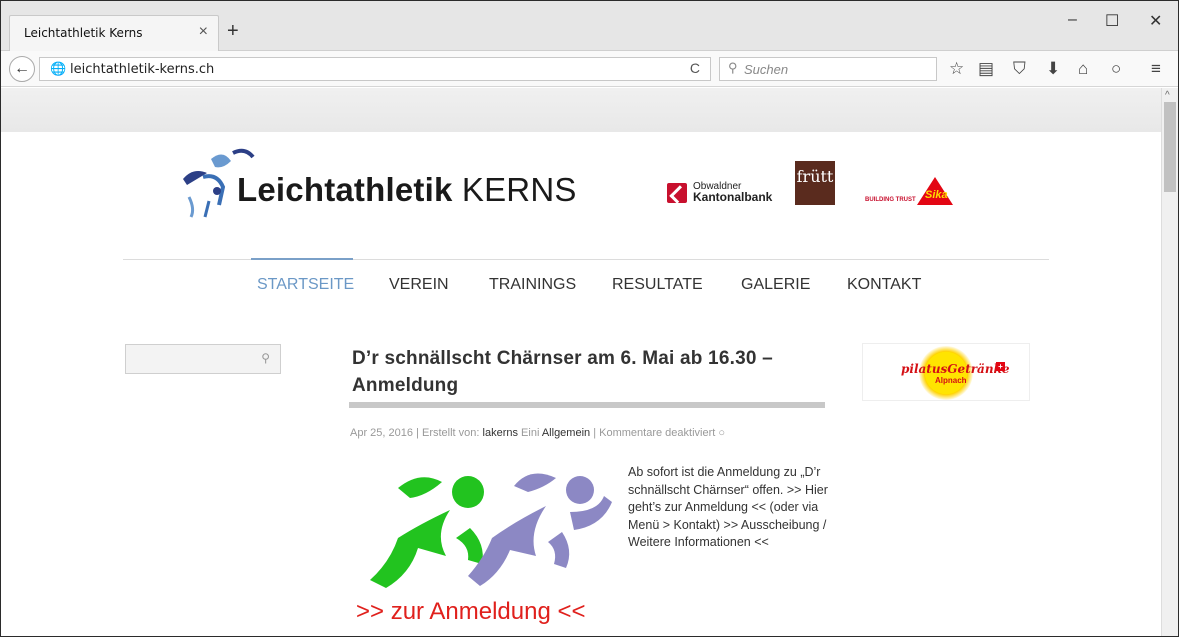  I want to click on nav-item-trainings: TRAININGS, so click(532, 285).